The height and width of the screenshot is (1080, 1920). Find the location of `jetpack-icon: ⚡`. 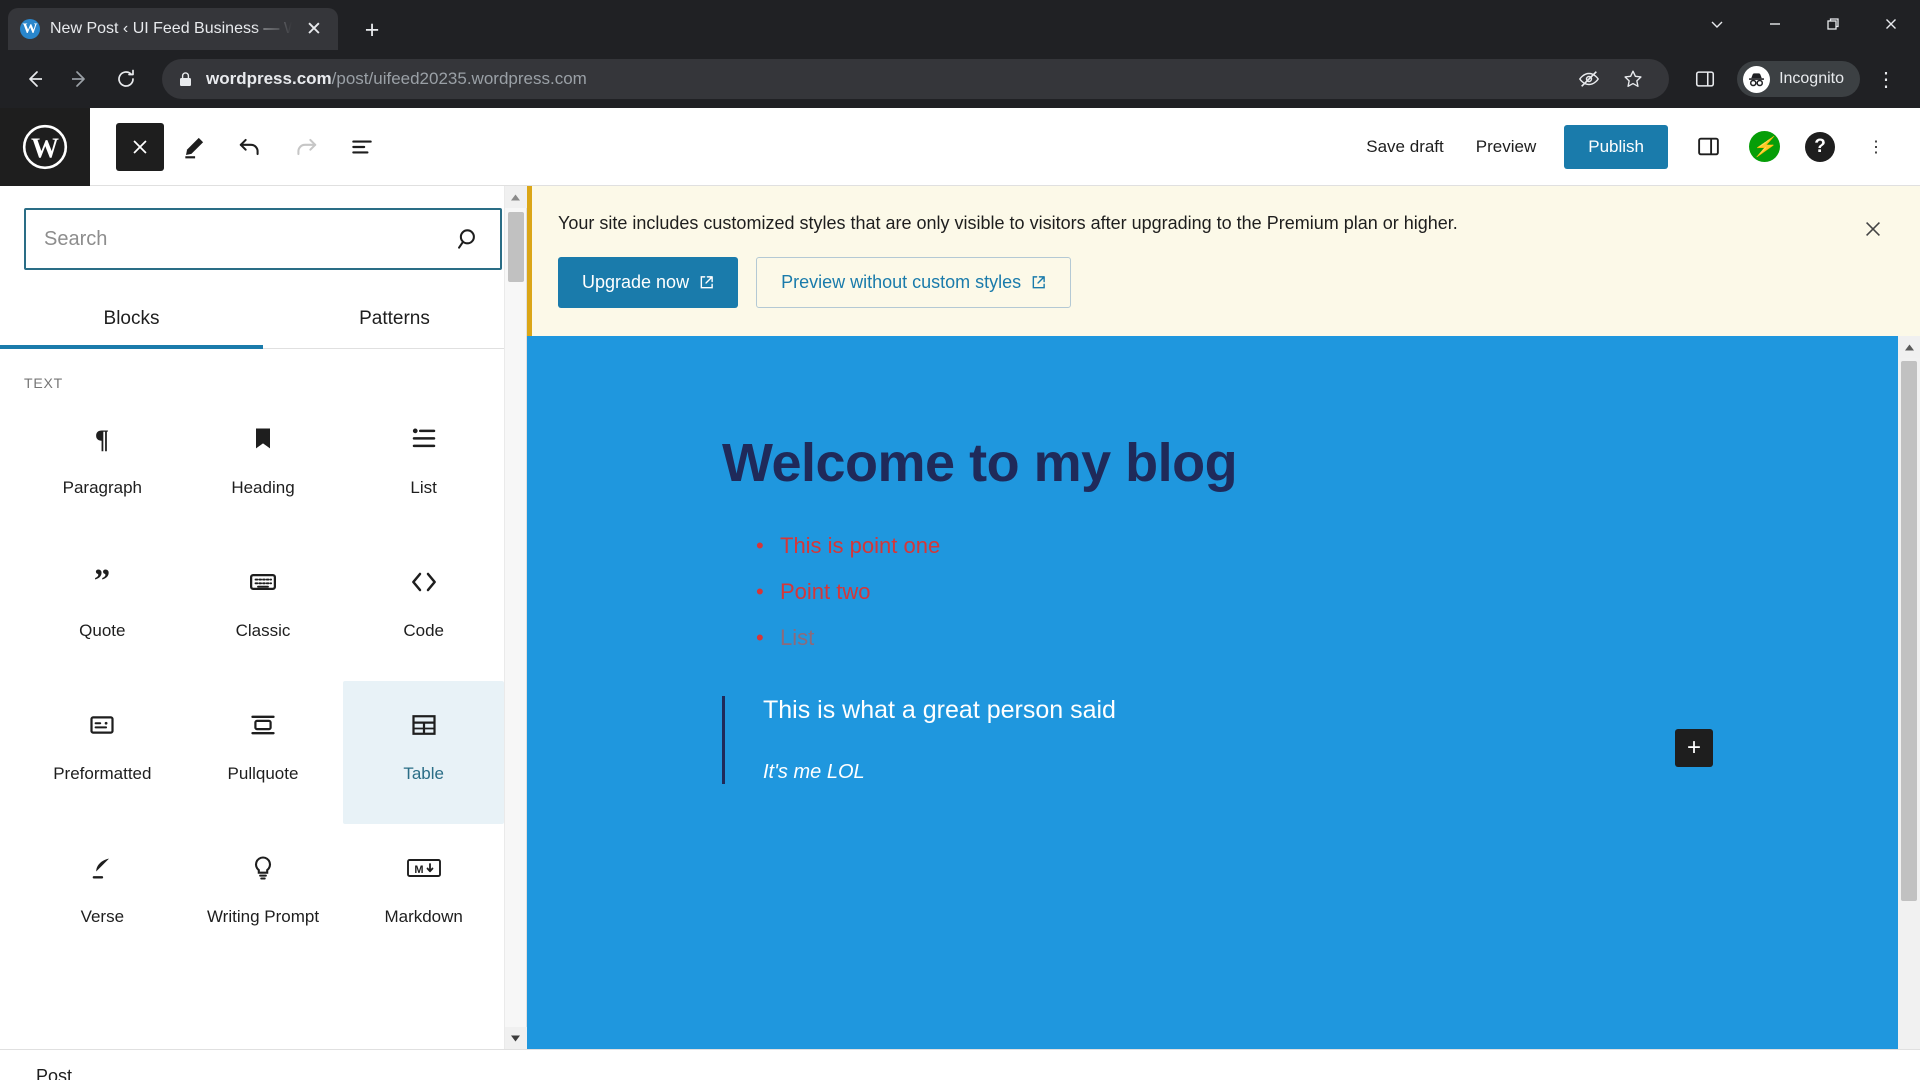

jetpack-icon: ⚡ is located at coordinates (1764, 147).